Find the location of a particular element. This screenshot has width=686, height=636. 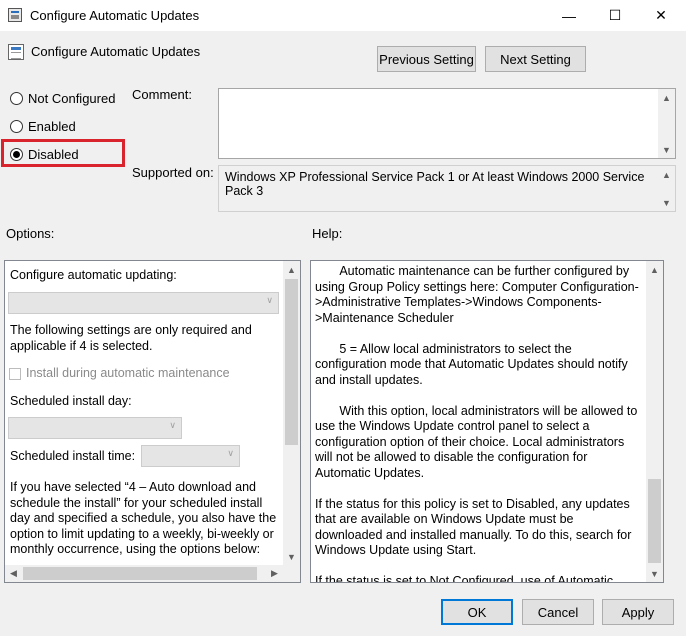

install-maintenance-checkbox is located at coordinates (15, 373).